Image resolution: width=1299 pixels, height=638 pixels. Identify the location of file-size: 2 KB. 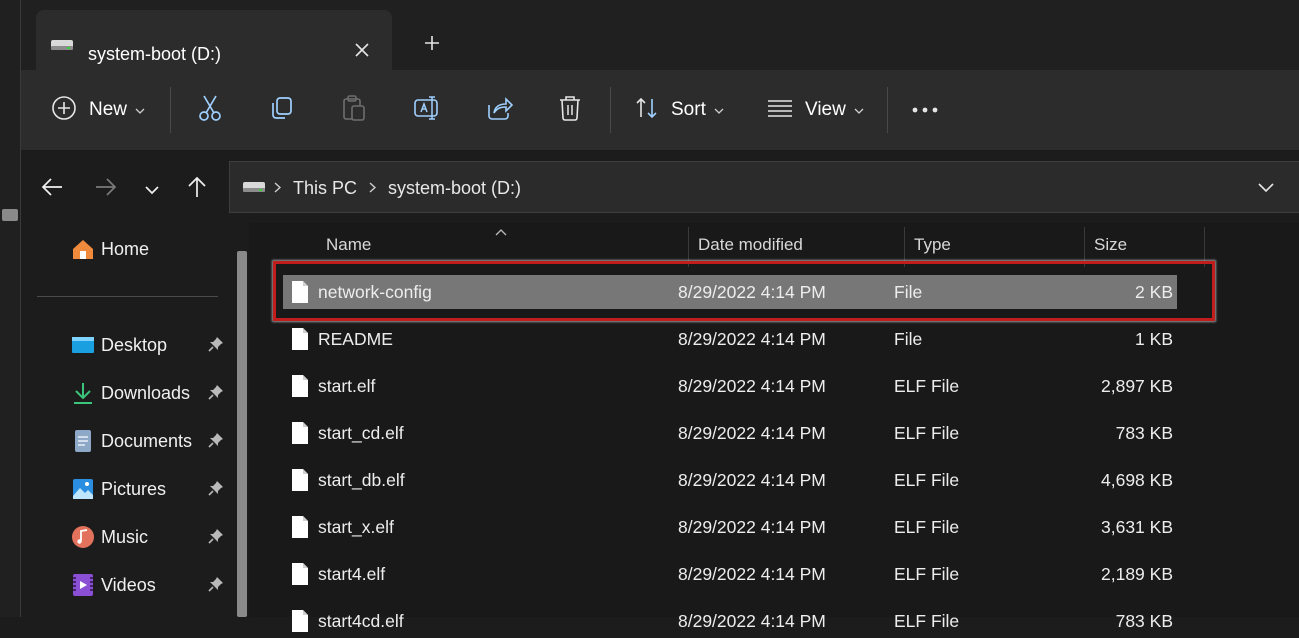
(1154, 292).